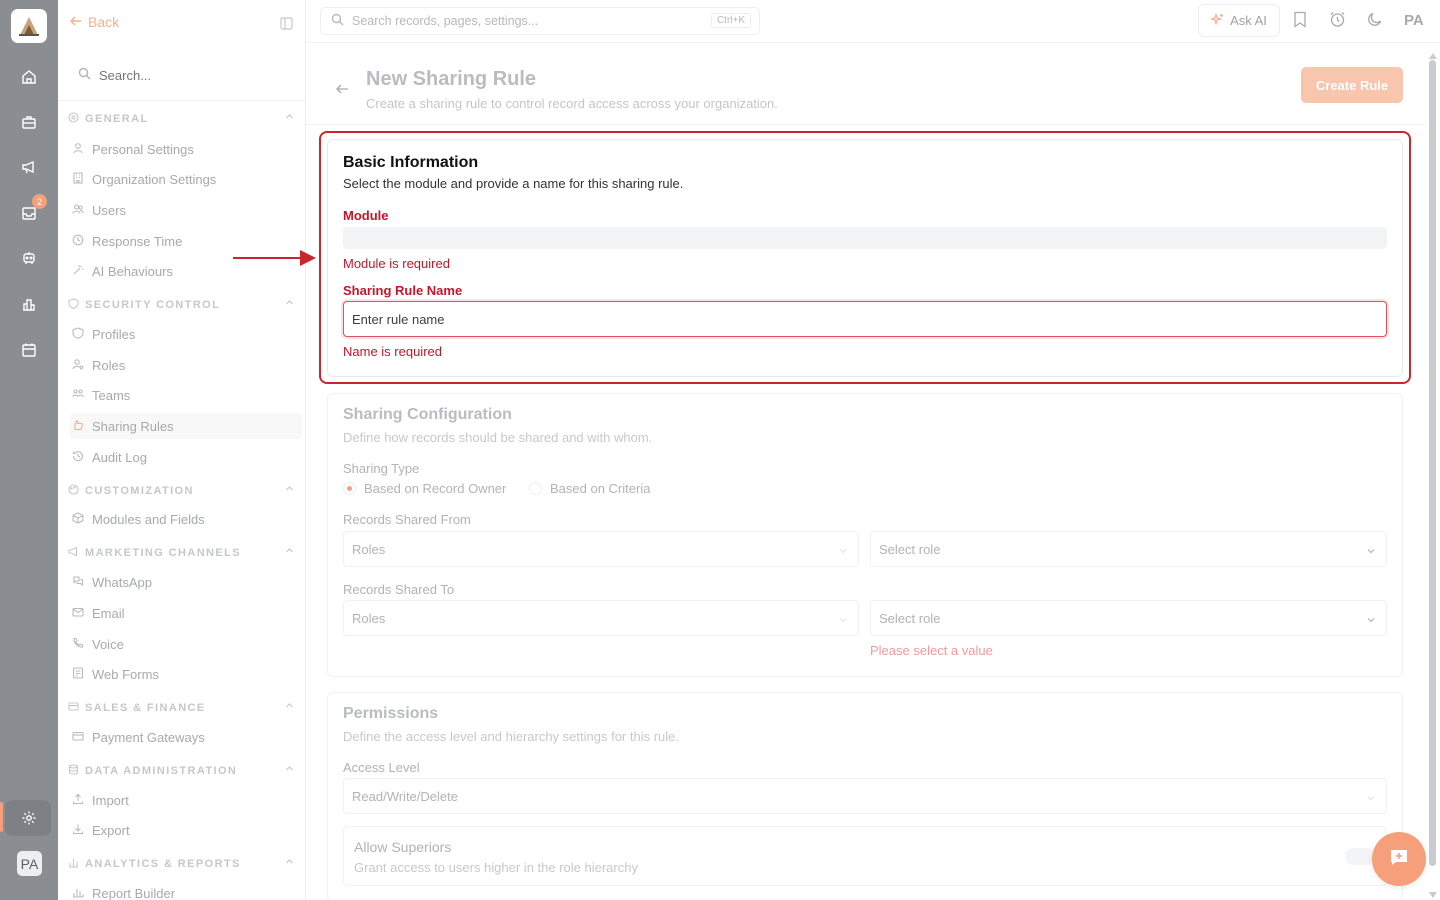 The width and height of the screenshot is (1440, 900). I want to click on section-customization: CUSTOMIZATION, so click(181, 491).